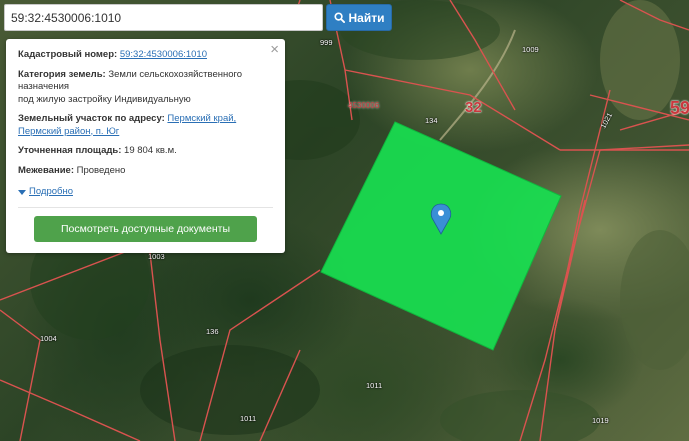  Describe the element at coordinates (163, 54) in the screenshot. I see `cadastral-number-link: 59:32:4530006:1010` at that location.